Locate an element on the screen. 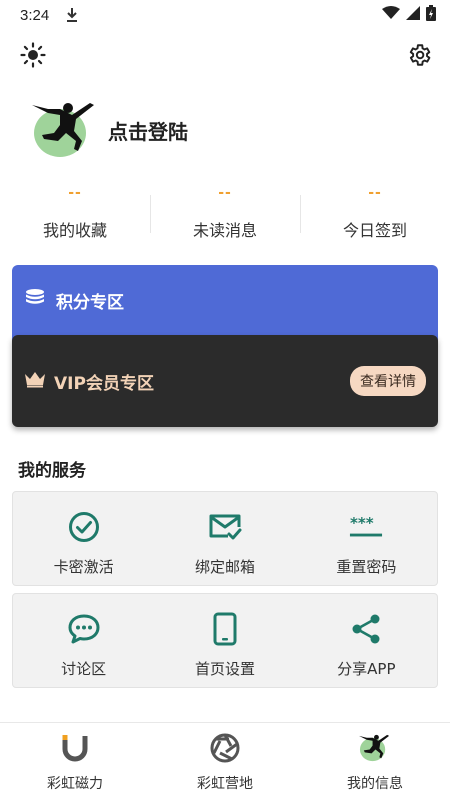 The width and height of the screenshot is (450, 800). nav-tab-my-info: 我的信息 is located at coordinates (375, 761).